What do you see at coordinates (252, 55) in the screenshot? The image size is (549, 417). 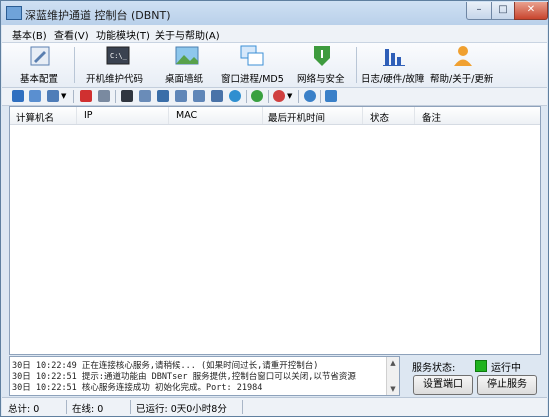 I see `windows-icon` at bounding box center [252, 55].